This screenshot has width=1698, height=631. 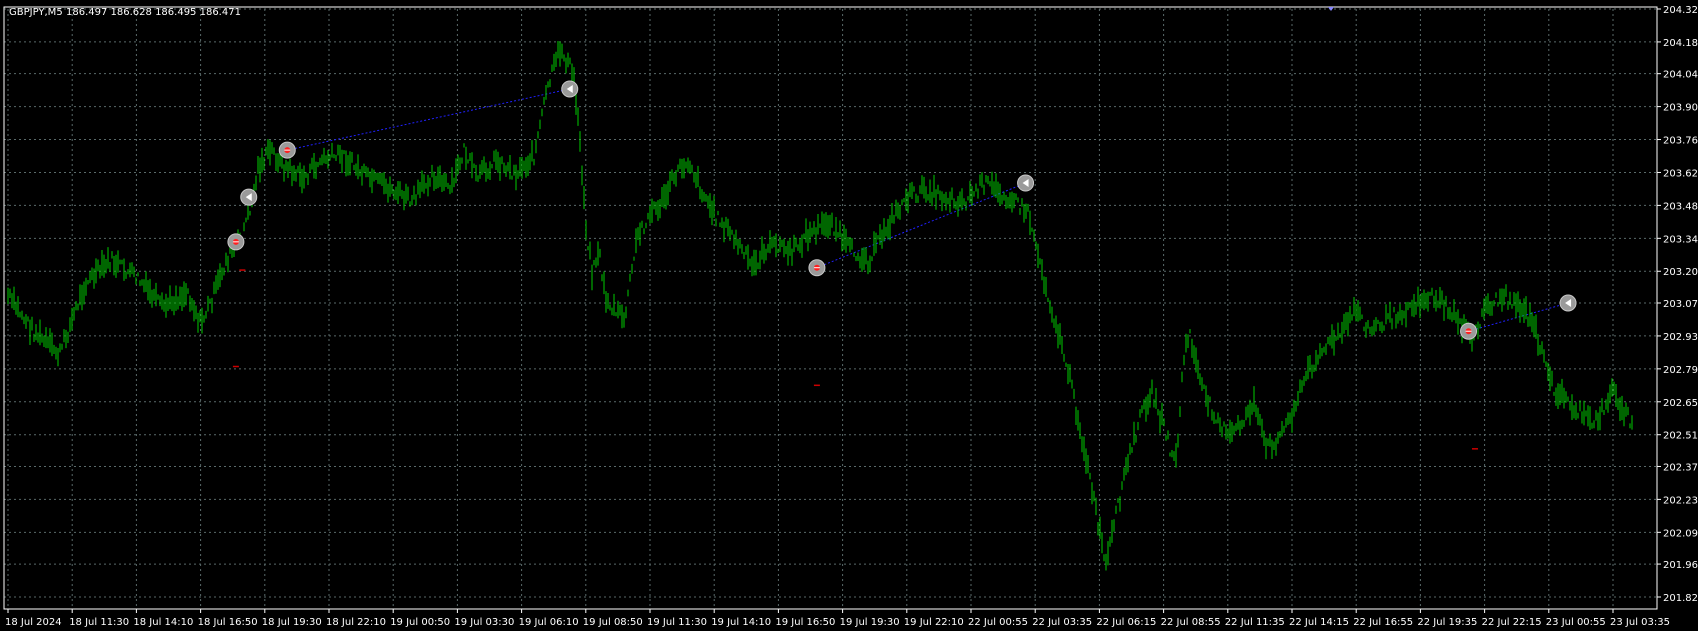 I want to click on y-tick-label: 202.650, so click(x=1680, y=403).